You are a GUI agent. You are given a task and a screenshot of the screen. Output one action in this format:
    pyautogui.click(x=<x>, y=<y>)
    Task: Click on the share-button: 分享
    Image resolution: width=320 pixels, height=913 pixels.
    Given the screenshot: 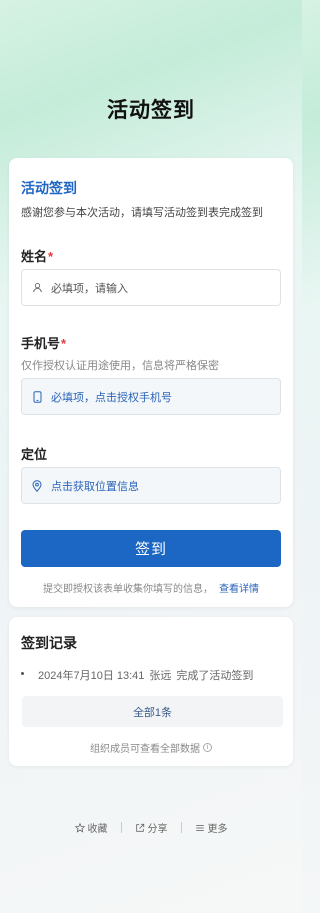 What is the action you would take?
    pyautogui.click(x=151, y=827)
    